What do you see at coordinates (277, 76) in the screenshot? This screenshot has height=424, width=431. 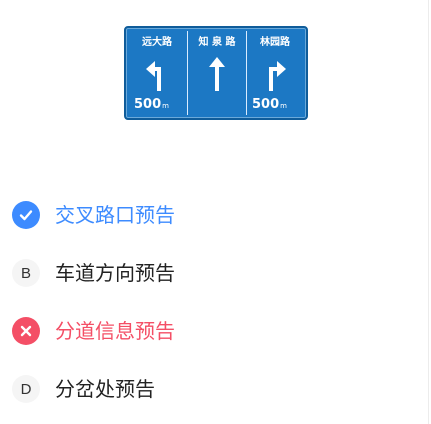 I see `turn-right-arrow-icon` at bounding box center [277, 76].